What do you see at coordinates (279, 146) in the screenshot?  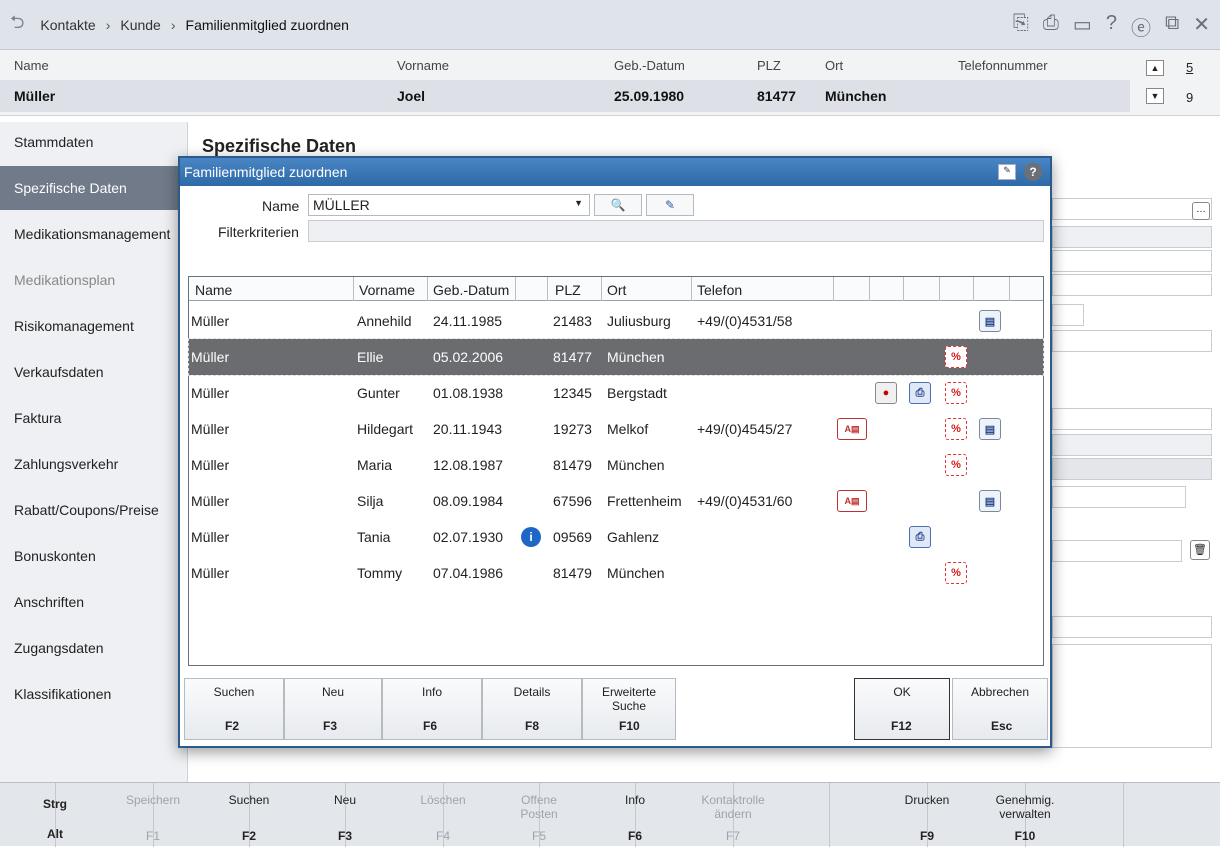 I see `page-title: Spezifische Daten` at bounding box center [279, 146].